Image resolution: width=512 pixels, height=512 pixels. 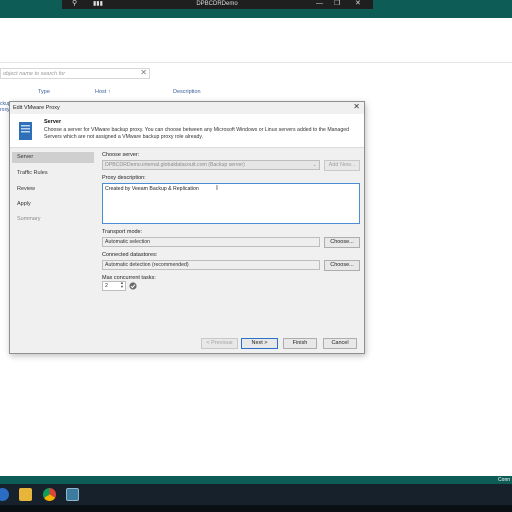 What do you see at coordinates (358, 4) in the screenshot?
I see `close-icon: ✕` at bounding box center [358, 4].